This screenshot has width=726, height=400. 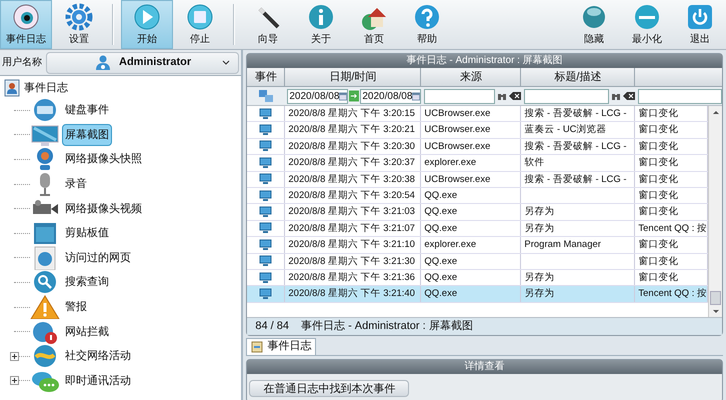 What do you see at coordinates (87, 135) in the screenshot?
I see `tree-item: 屏幕截图` at bounding box center [87, 135].